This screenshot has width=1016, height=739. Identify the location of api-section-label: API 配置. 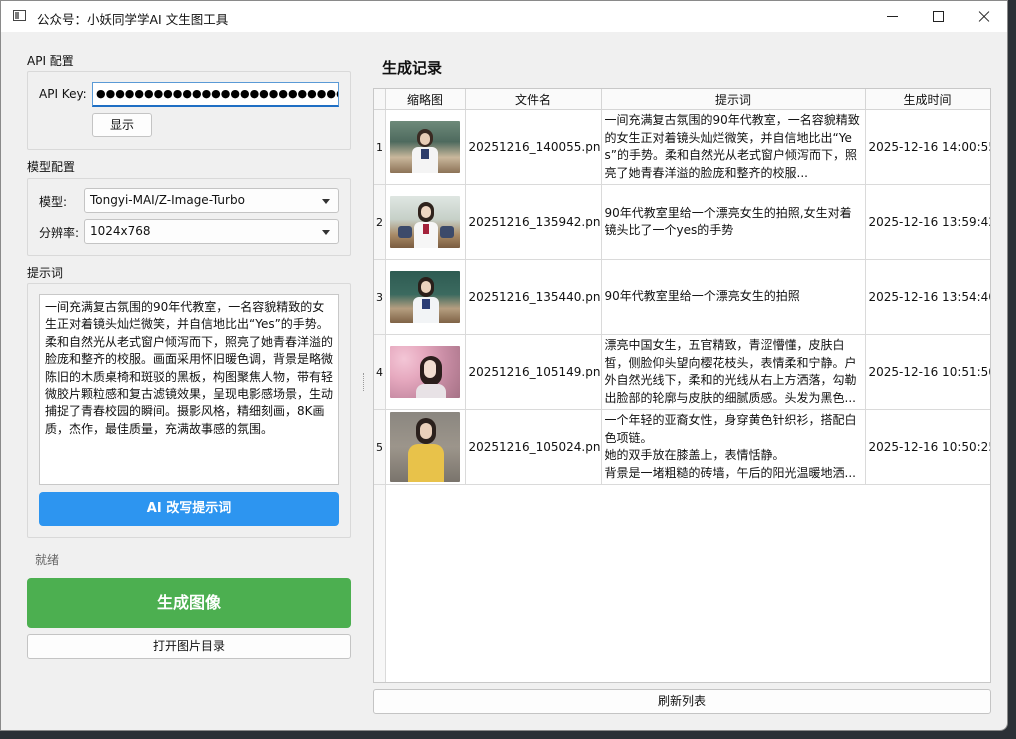
(50, 61).